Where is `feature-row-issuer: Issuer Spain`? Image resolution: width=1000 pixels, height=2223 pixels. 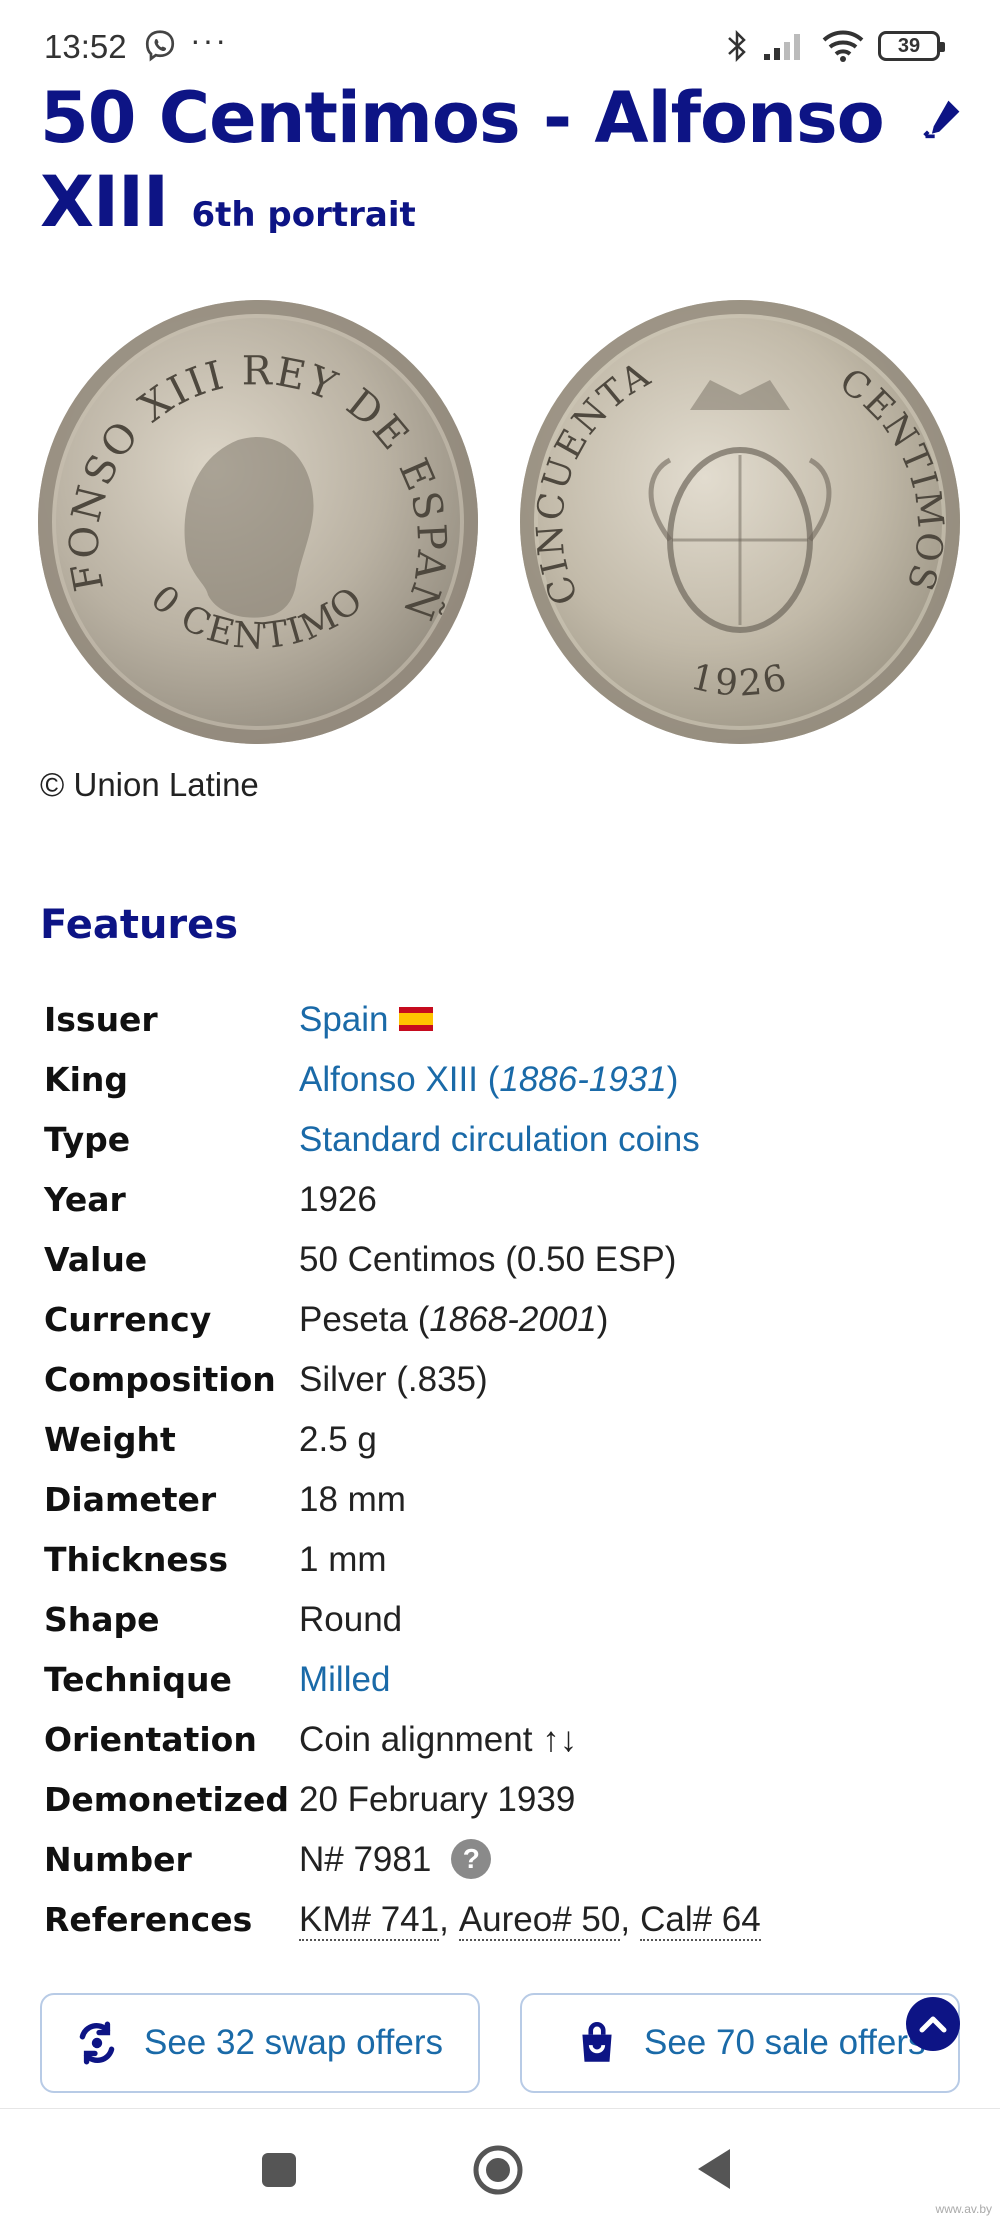 feature-row-issuer: Issuer Spain is located at coordinates (494, 1020).